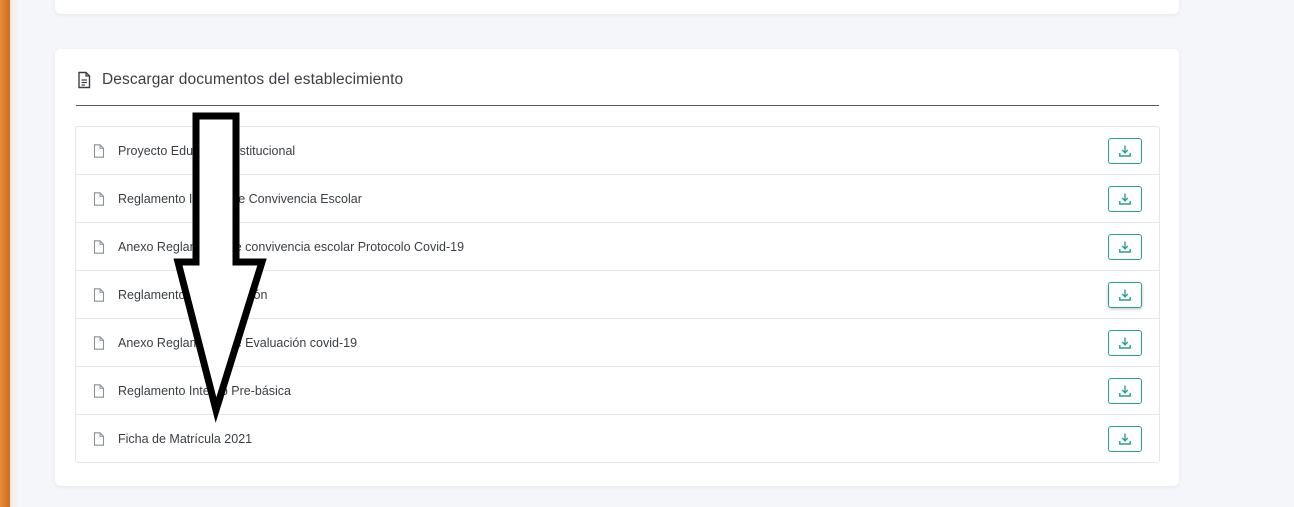 This screenshot has height=507, width=1294. Describe the element at coordinates (204, 391) in the screenshot. I see `document-label: Reglamento Interno Pre-básica` at that location.